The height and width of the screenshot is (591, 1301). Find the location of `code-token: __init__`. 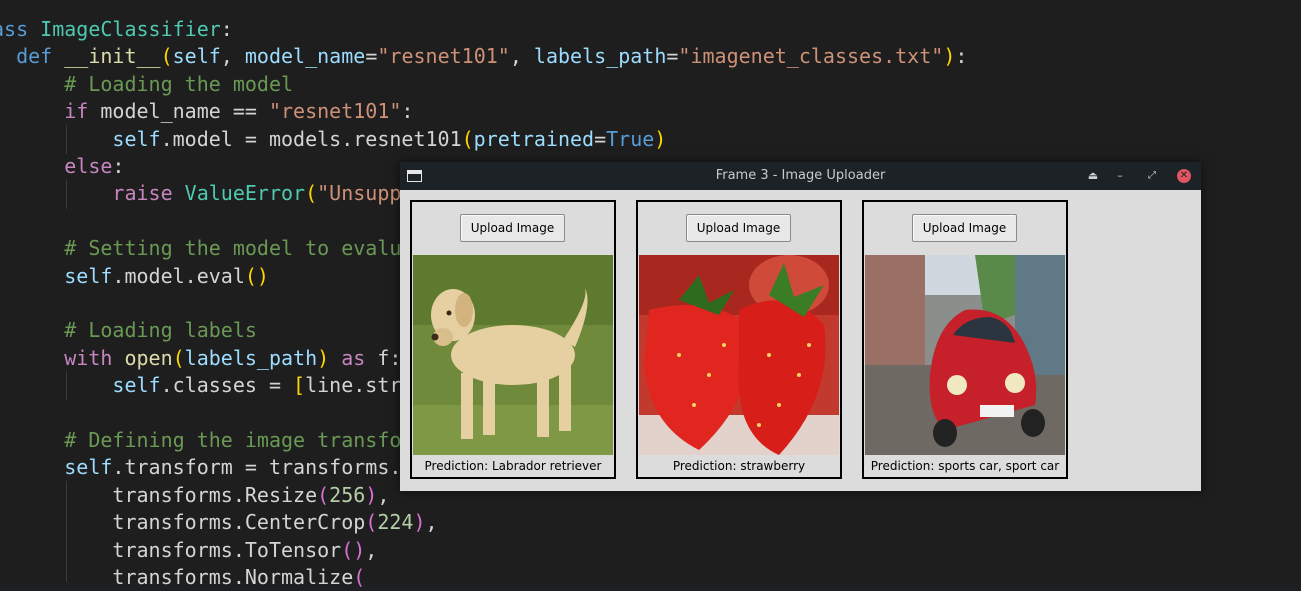

code-token: __init__ is located at coordinates (112, 56).